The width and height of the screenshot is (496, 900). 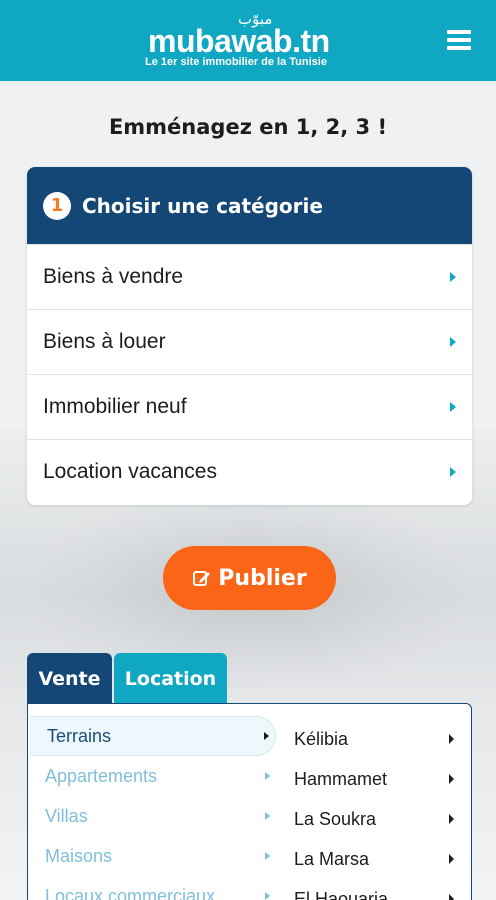 I want to click on type-item-villas: Villas, so click(x=152, y=816).